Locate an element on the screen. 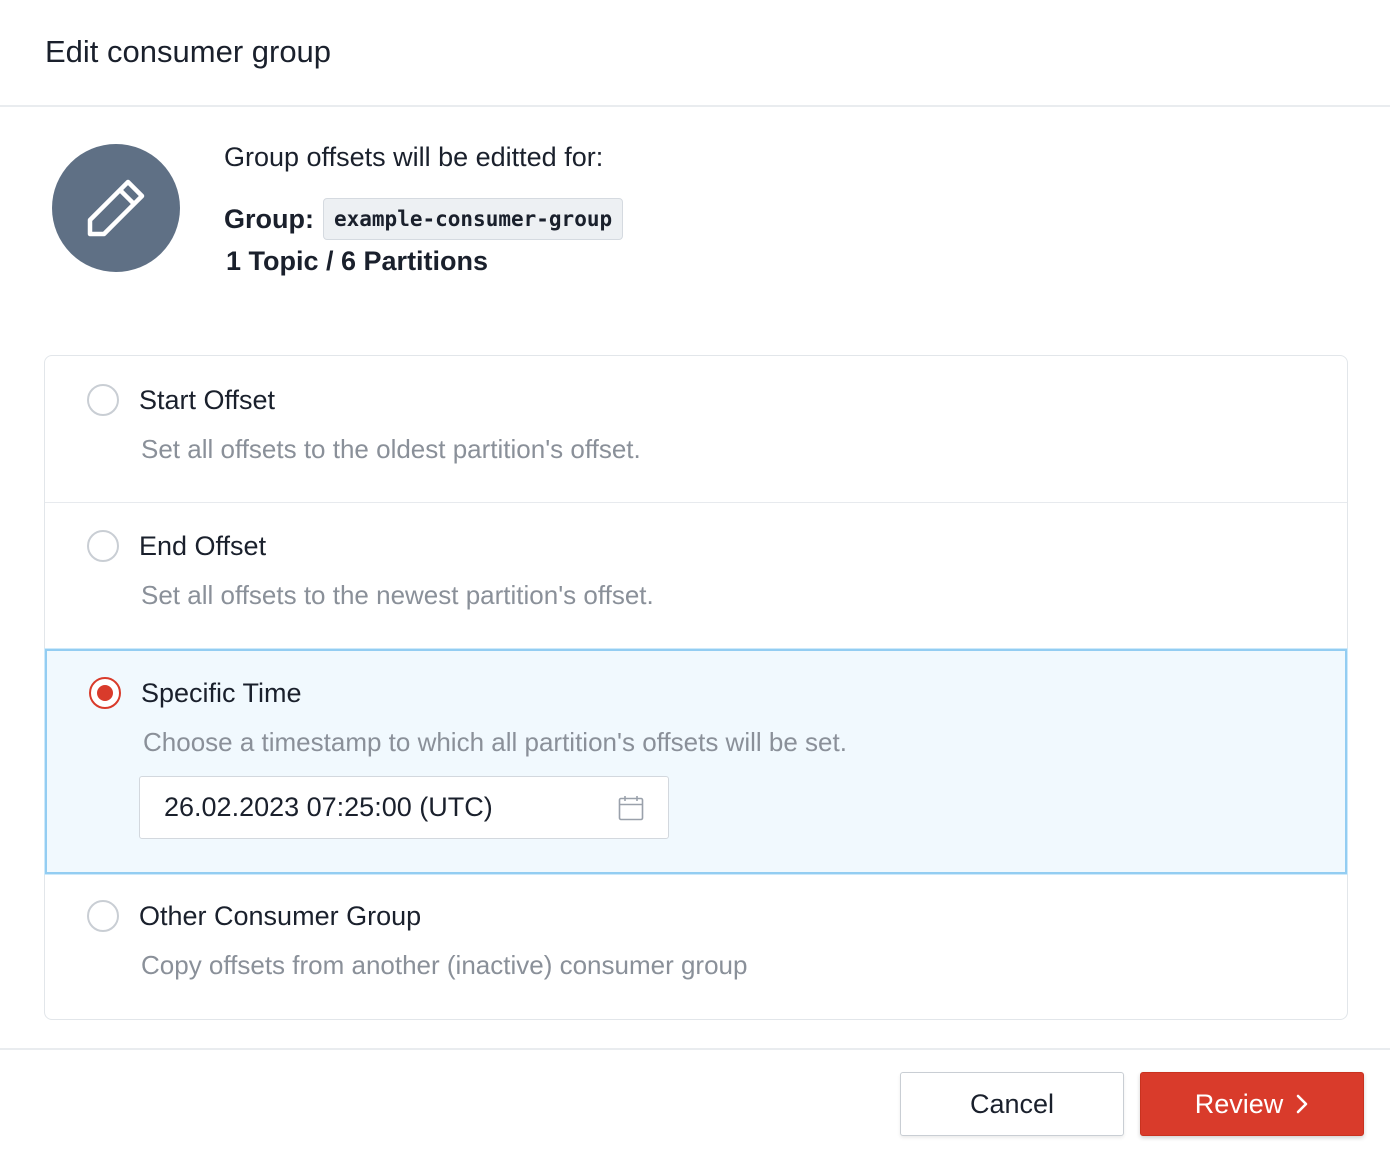 The image size is (1390, 1150). dialog-footer: Cancel Review is located at coordinates (695, 1099).